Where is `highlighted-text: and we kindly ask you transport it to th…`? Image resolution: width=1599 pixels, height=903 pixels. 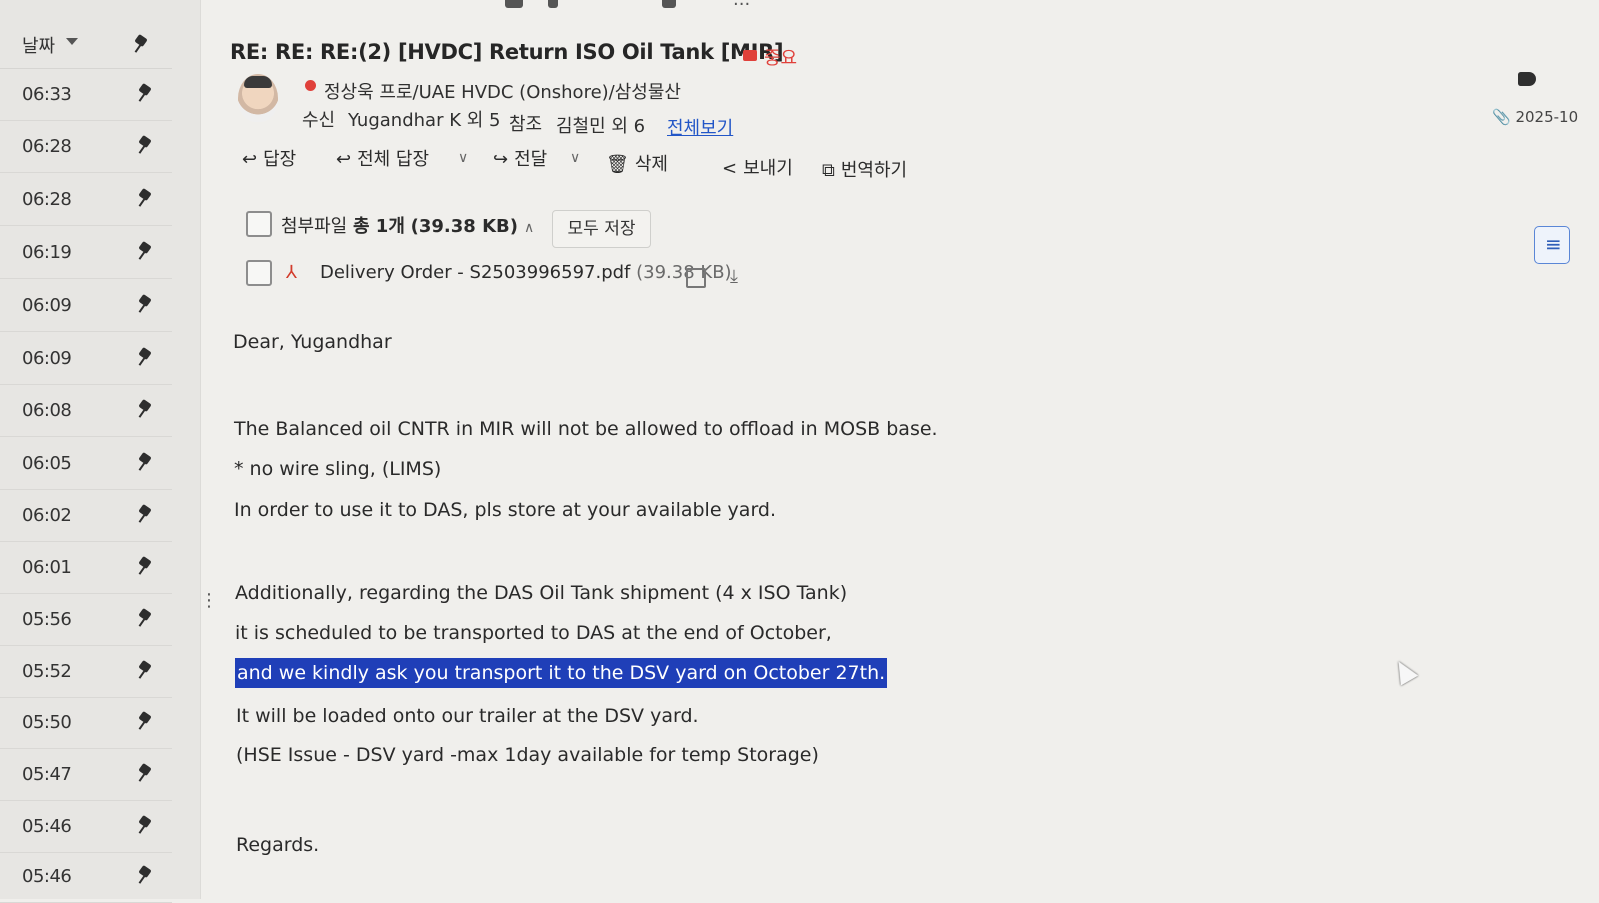 highlighted-text: and we kindly ask you transport it to th… is located at coordinates (561, 673).